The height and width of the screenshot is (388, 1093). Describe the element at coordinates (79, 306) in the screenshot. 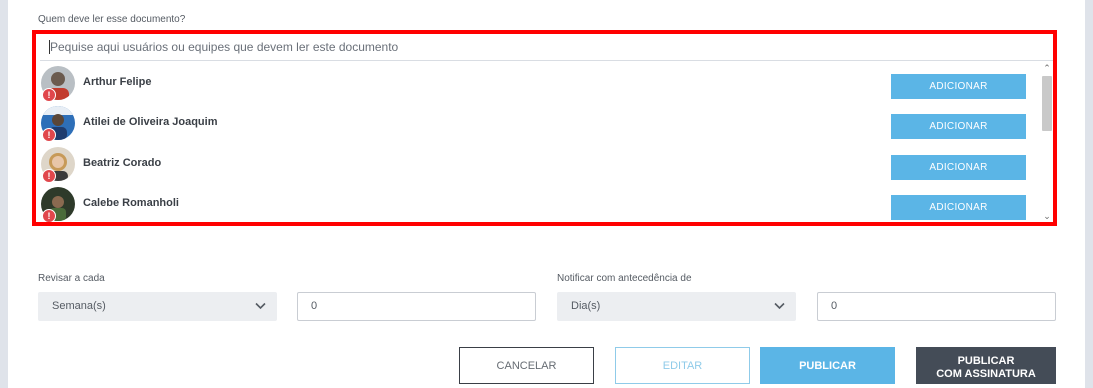

I see `review-unit-value: Semana(s)` at that location.